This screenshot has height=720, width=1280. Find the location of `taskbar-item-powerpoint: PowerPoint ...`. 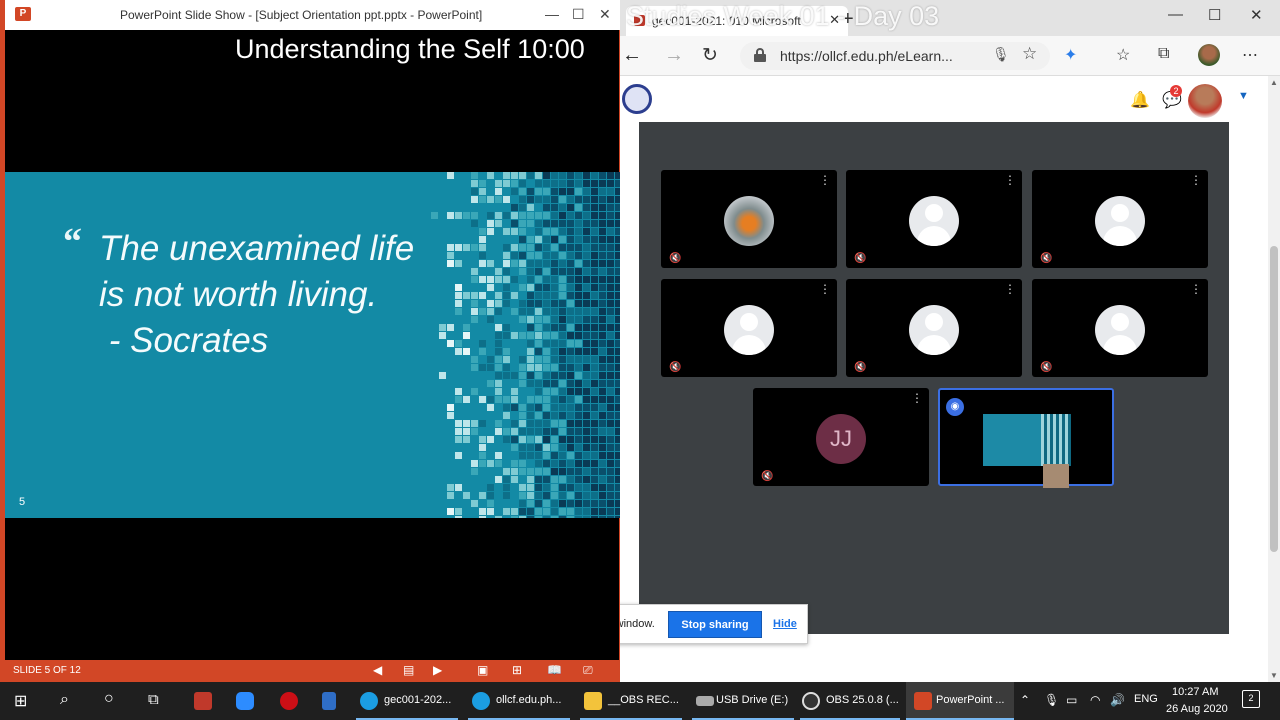

taskbar-item-powerpoint: PowerPoint ... is located at coordinates (960, 701).